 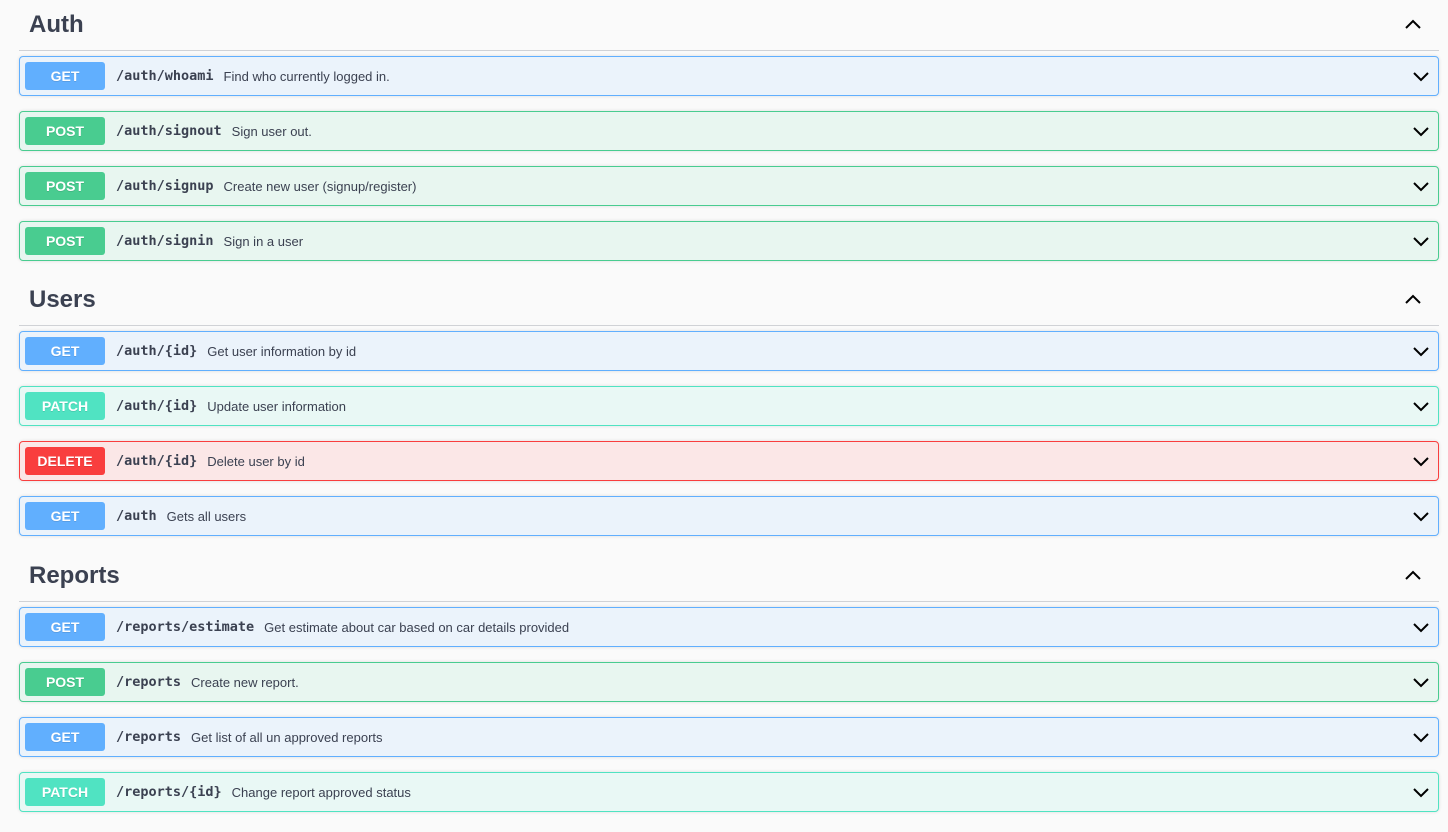 What do you see at coordinates (165, 76) in the screenshot?
I see `operation-path: /auth/whoami` at bounding box center [165, 76].